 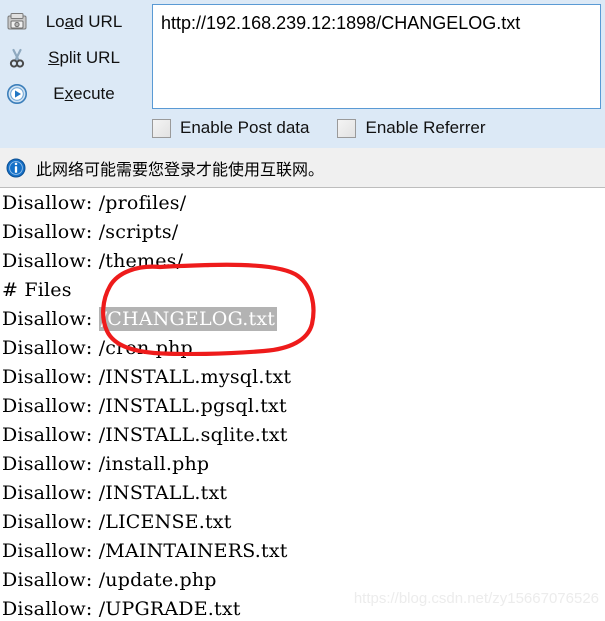 What do you see at coordinates (17, 22) in the screenshot?
I see `drive-icon` at bounding box center [17, 22].